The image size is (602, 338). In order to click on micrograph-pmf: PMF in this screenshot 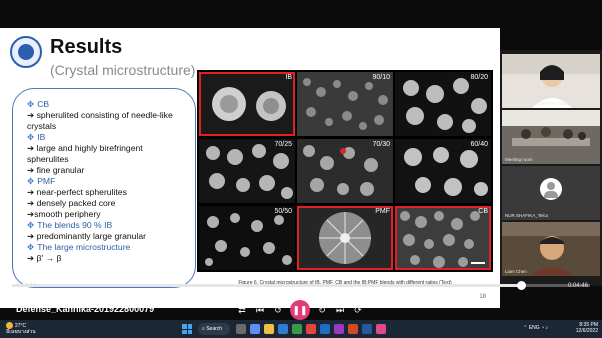, I will do `click(345, 238)`.